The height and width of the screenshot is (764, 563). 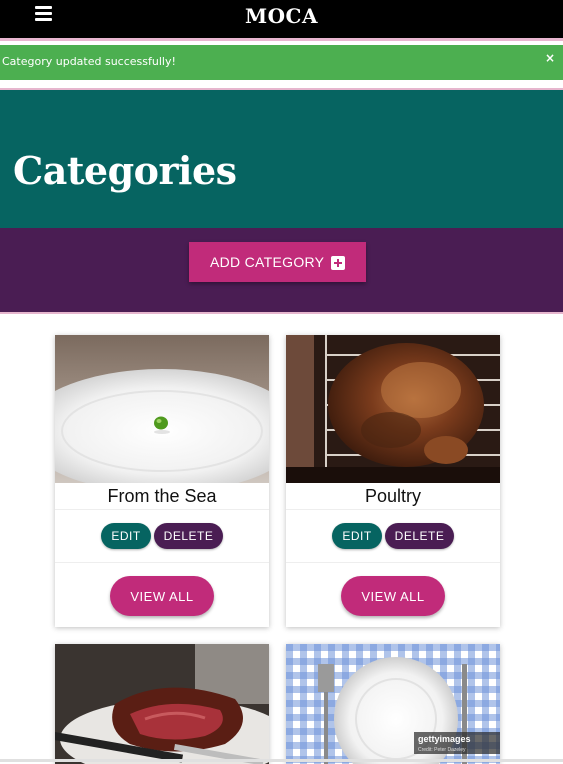 I want to click on category-card: gettyimages Credit: Peter Dazeley, so click(x=393, y=704).